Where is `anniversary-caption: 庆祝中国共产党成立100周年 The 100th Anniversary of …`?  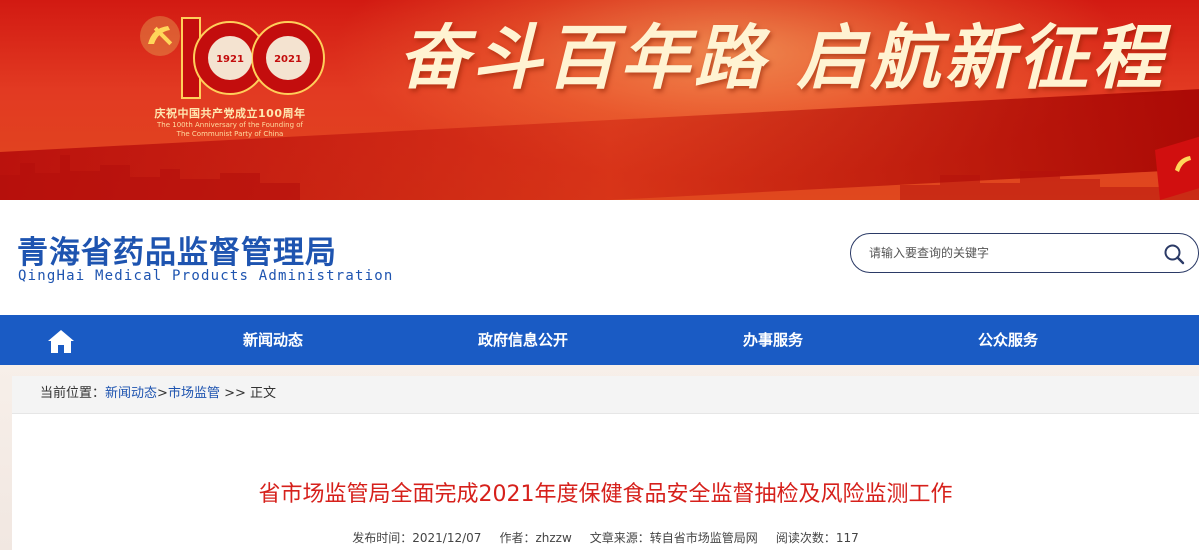 anniversary-caption: 庆祝中国共产党成立100周年 The 100th Anniversary of … is located at coordinates (230, 122).